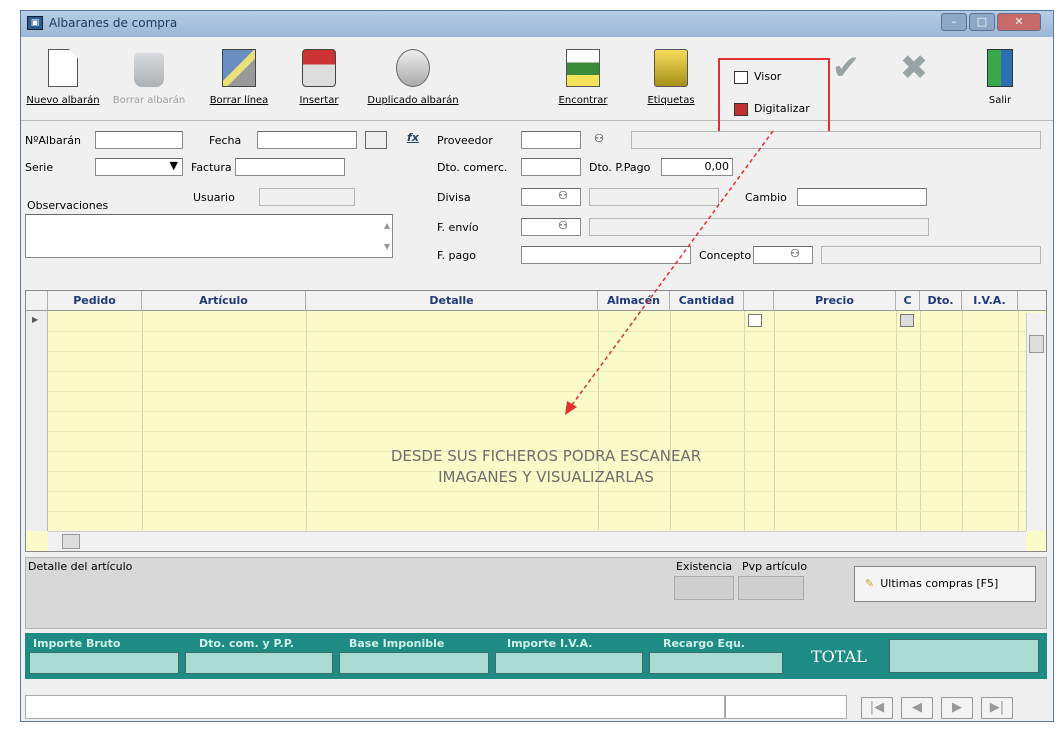 This screenshot has width=1060, height=740. What do you see at coordinates (771, 588) in the screenshot?
I see `pvp-value` at bounding box center [771, 588].